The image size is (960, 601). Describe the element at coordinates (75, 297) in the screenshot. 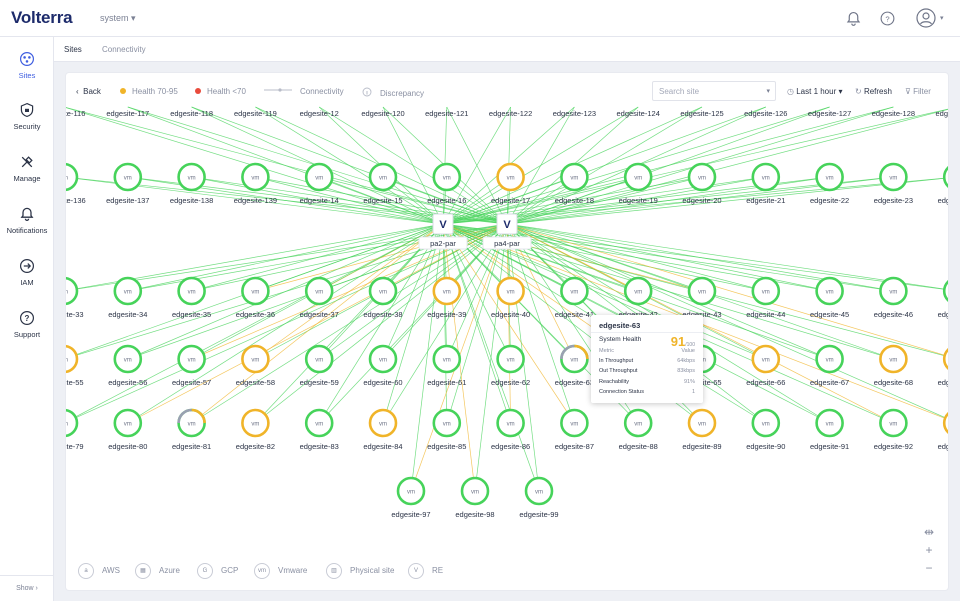

I see `site-node: vm edgesite-33` at that location.